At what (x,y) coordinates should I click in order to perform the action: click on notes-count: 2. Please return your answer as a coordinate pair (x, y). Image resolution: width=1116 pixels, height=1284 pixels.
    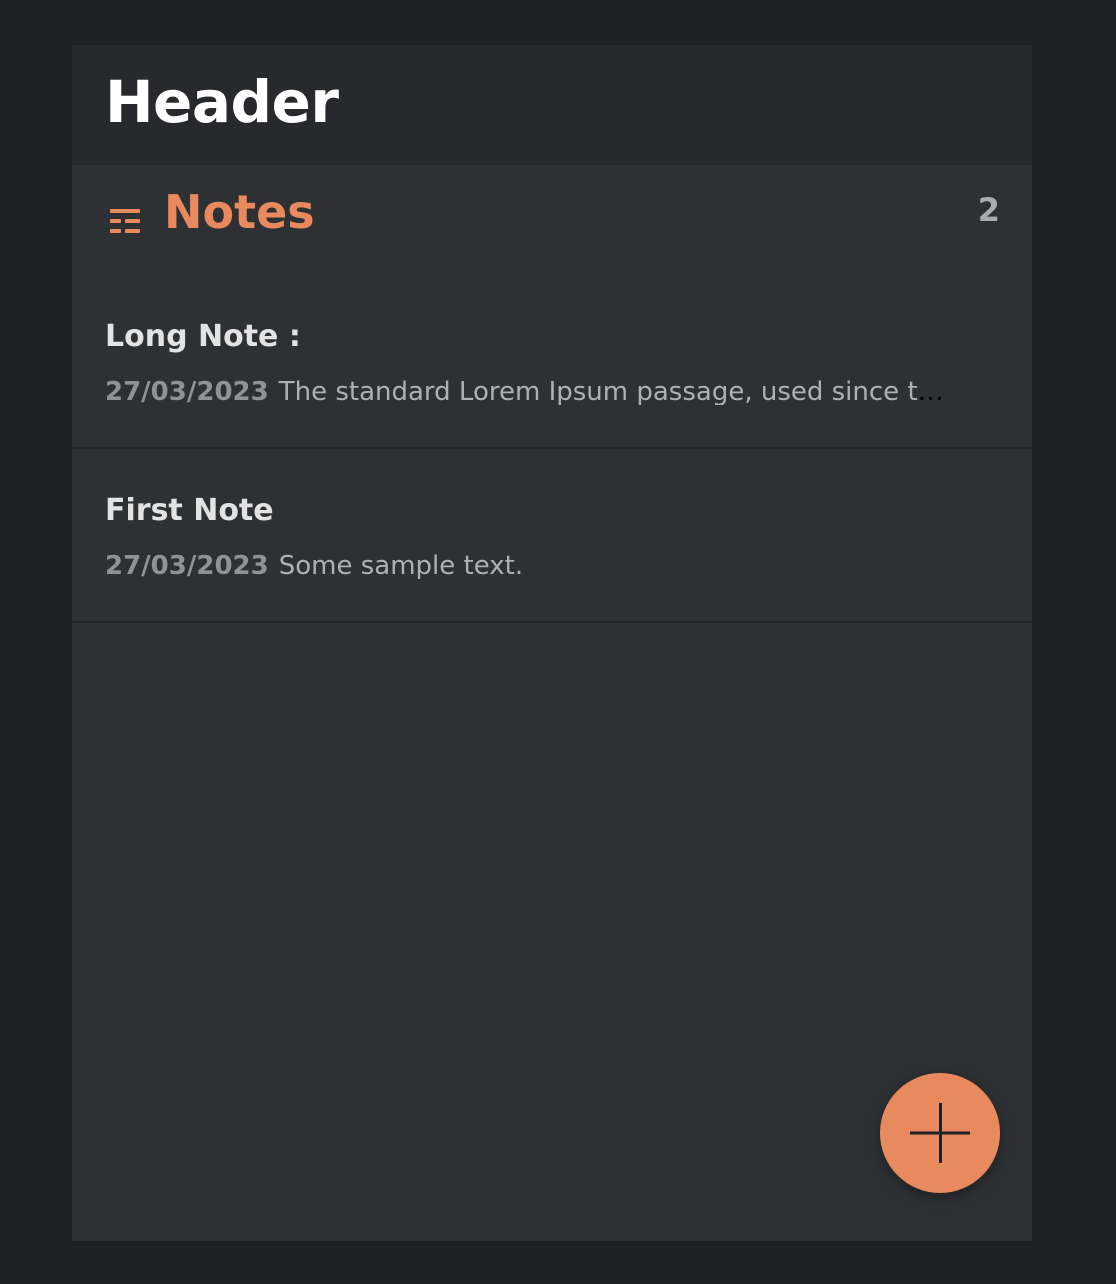
    Looking at the image, I should click on (988, 210).